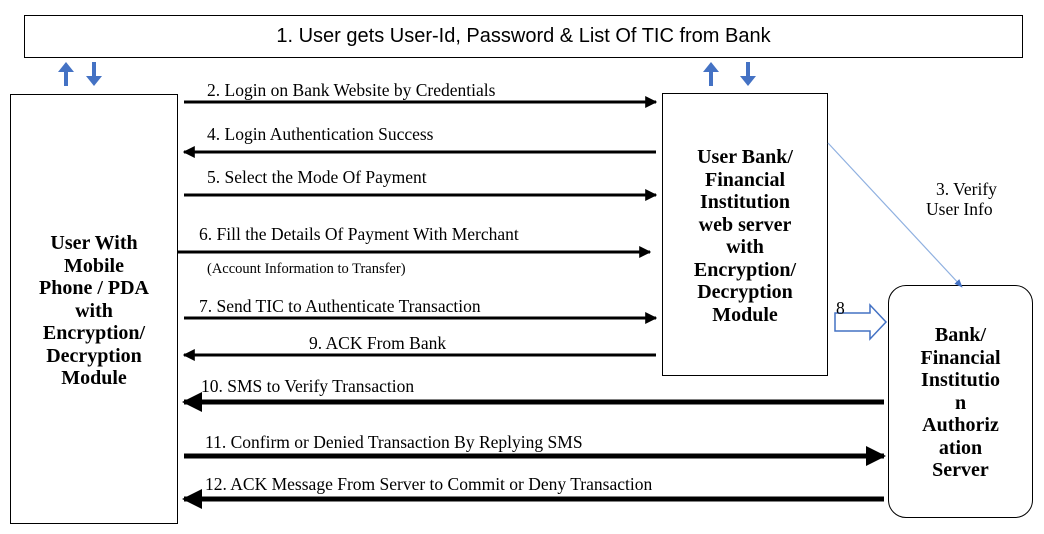 This screenshot has width=1044, height=534. I want to click on message-8: 8, so click(840, 308).